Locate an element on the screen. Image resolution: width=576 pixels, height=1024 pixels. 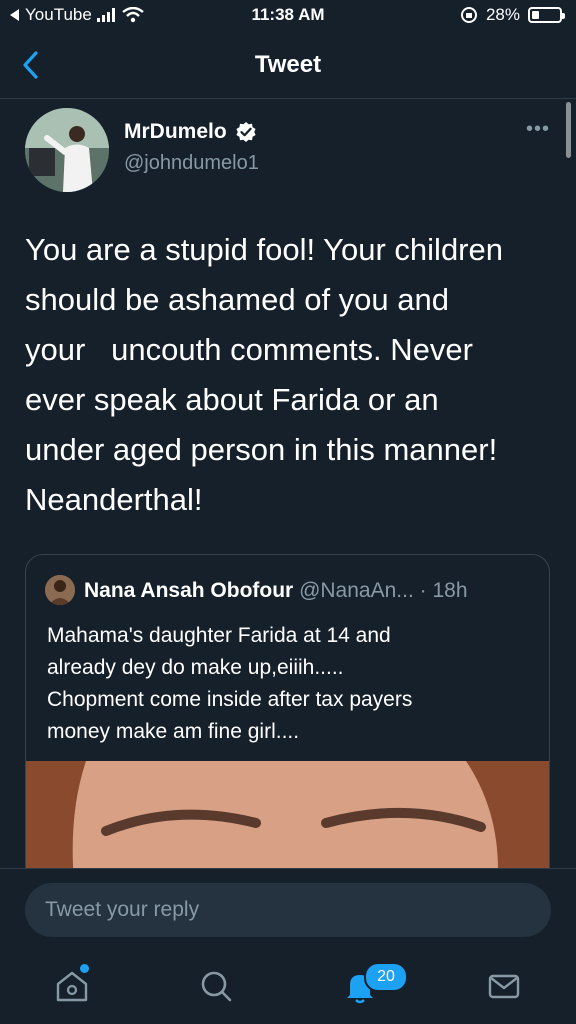
author-name-row: MrDumelo is located at coordinates (190, 132).